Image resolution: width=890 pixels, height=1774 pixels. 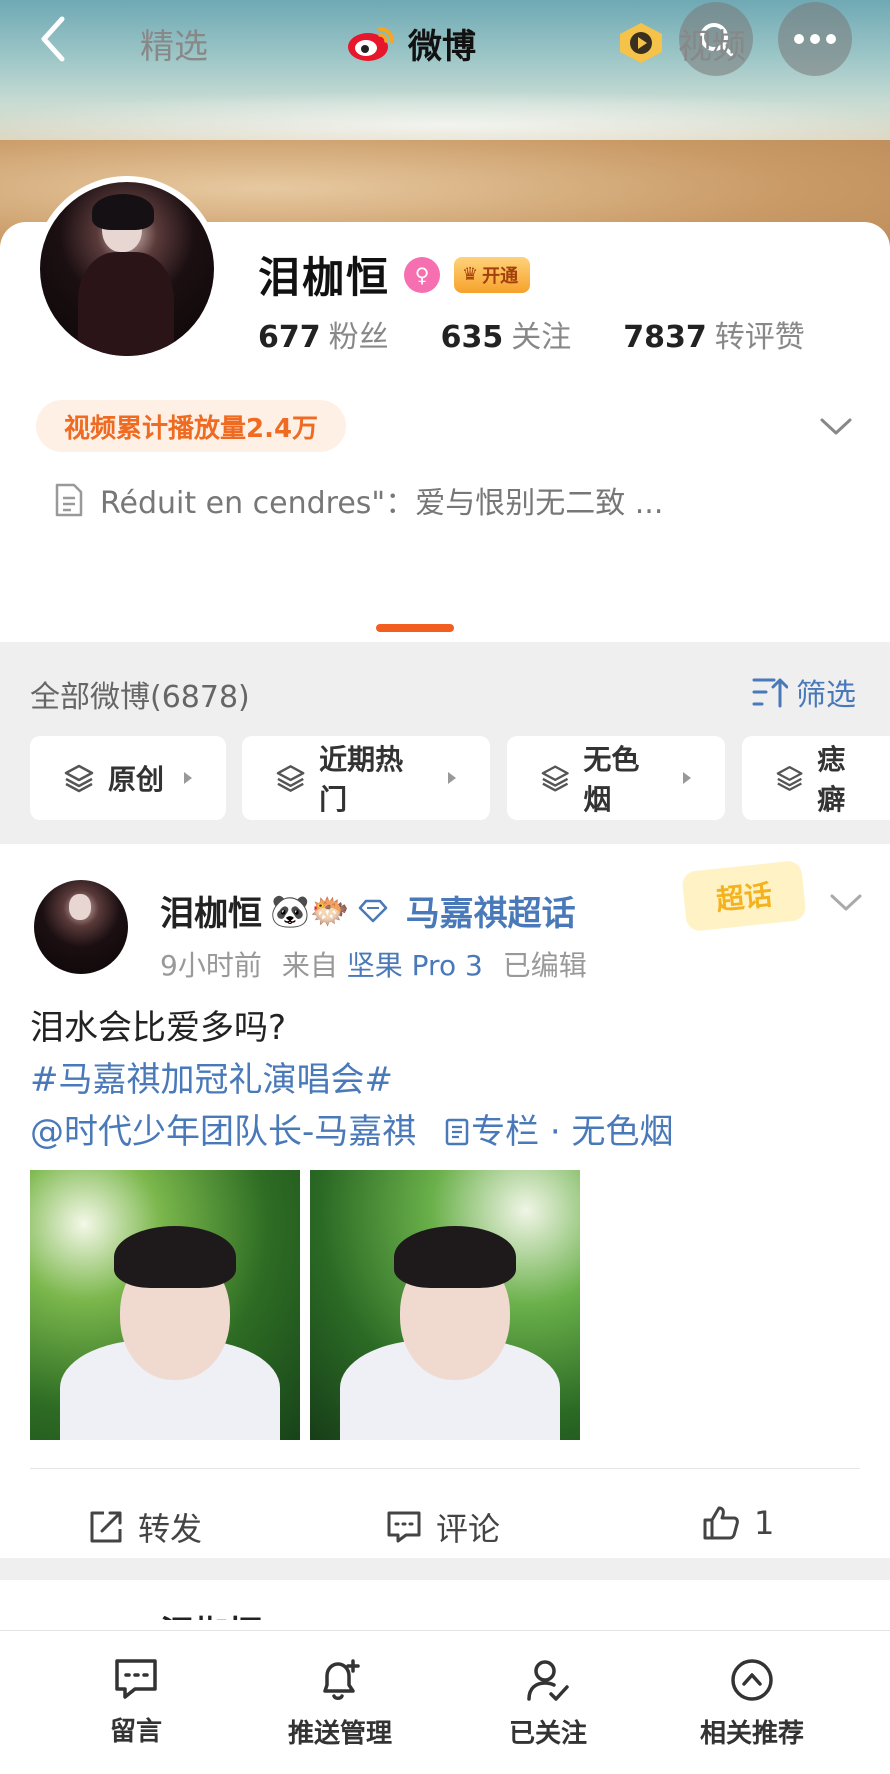 What do you see at coordinates (831, 779) in the screenshot?
I see `chip-mole-fetish-label: 痣癖` at bounding box center [831, 779].